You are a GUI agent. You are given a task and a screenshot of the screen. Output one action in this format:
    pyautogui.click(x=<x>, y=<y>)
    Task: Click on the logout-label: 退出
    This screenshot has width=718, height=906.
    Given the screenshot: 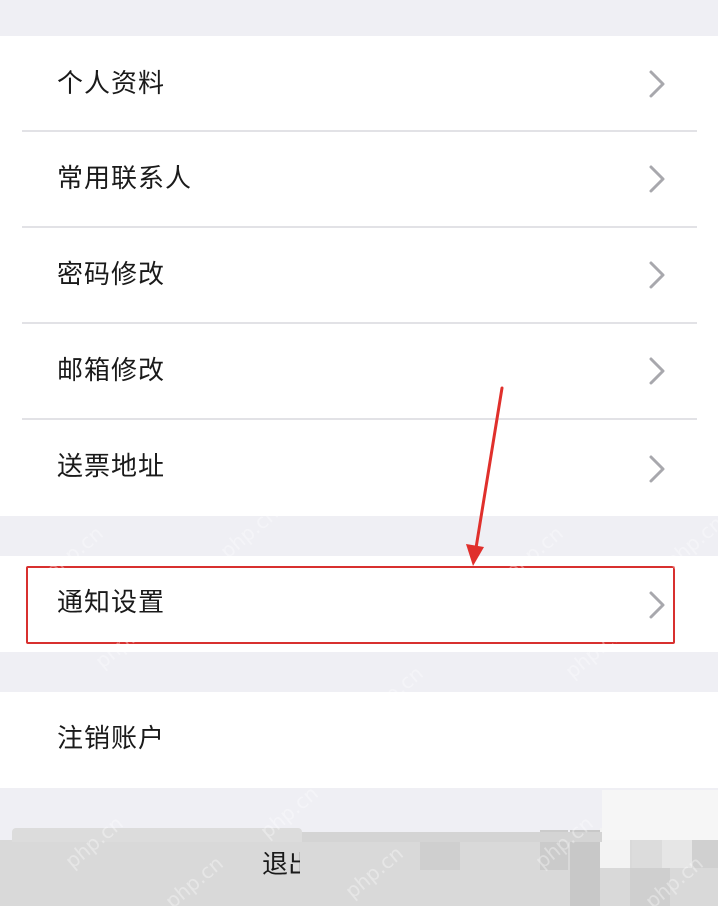 What is the action you would take?
    pyautogui.click(x=281, y=865)
    